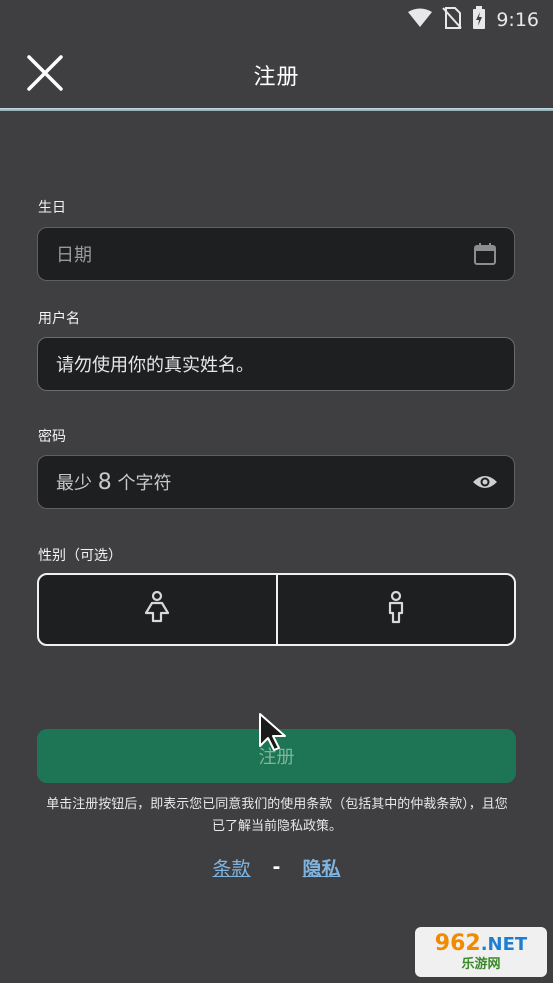 This screenshot has height=983, width=553. What do you see at coordinates (273, 734) in the screenshot?
I see `mouse-cursor-icon` at bounding box center [273, 734].